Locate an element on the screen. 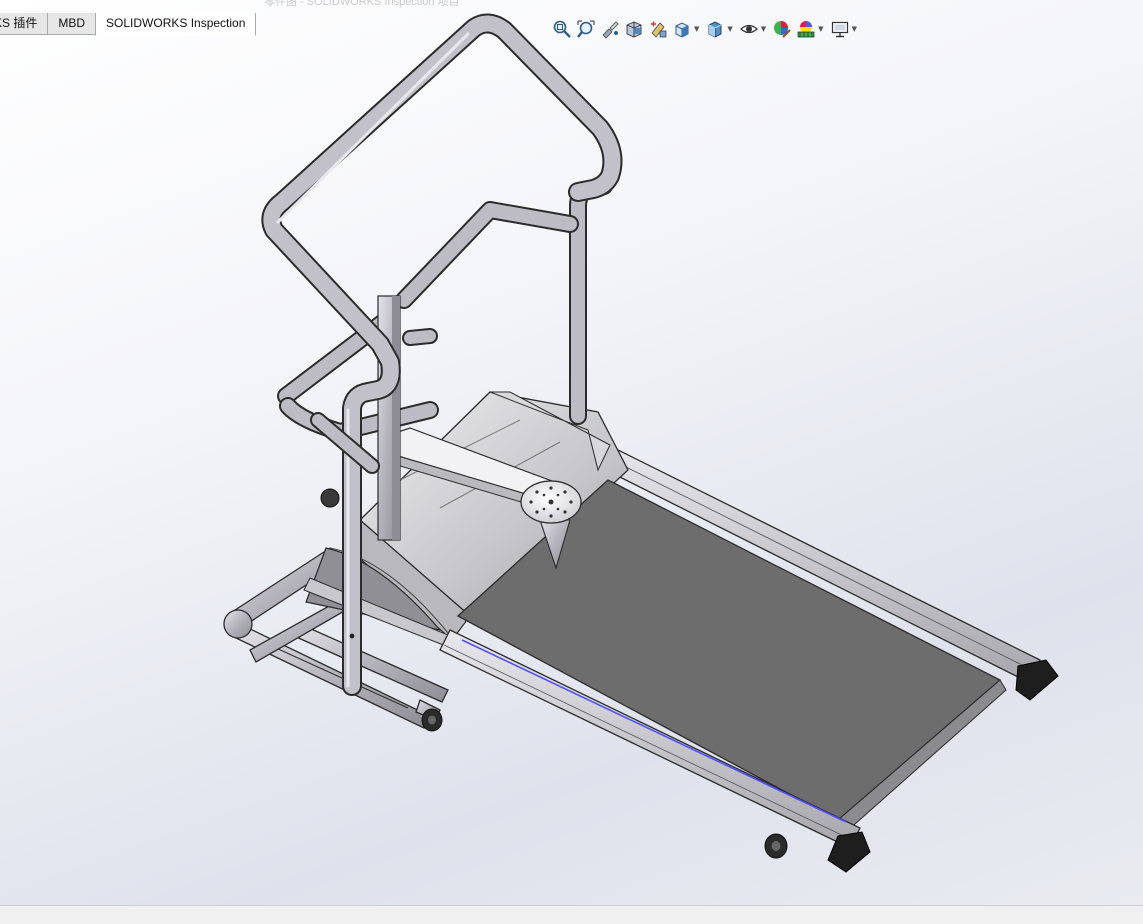 The image size is (1143, 924). view-orientation-icon: ▼ is located at coordinates (686, 29).